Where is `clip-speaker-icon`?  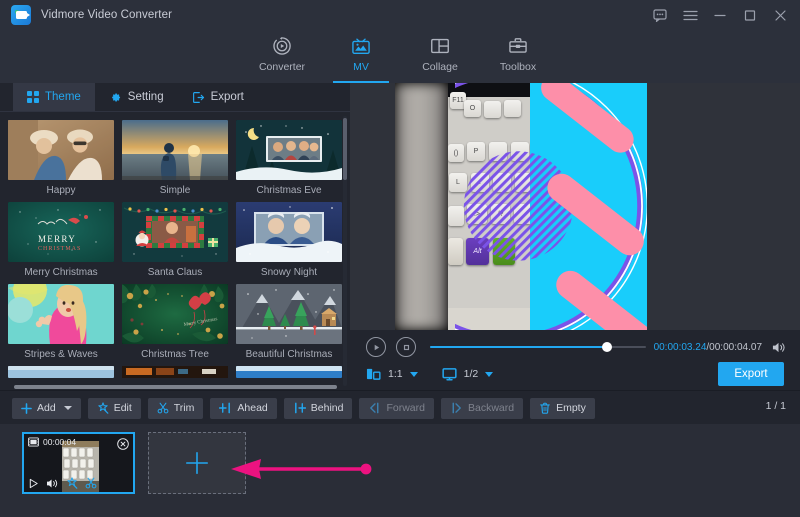
clip-speaker-icon is located at coordinates (52, 483).